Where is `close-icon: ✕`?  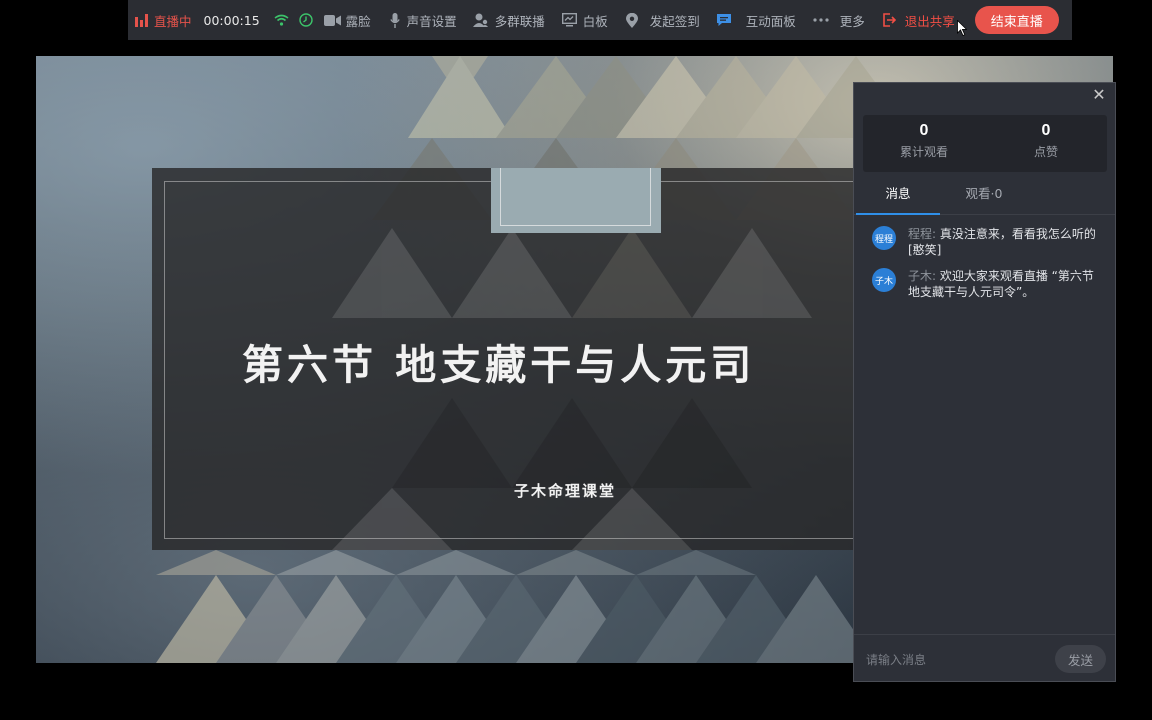 close-icon: ✕ is located at coordinates (1099, 95).